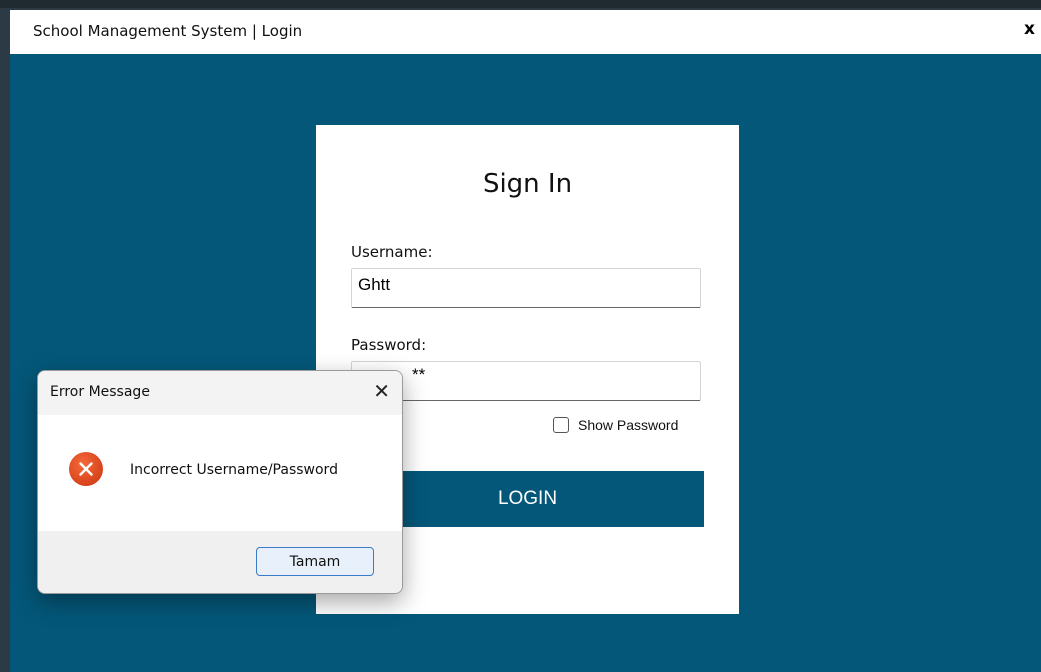 Image resolution: width=1041 pixels, height=672 pixels. Describe the element at coordinates (525, 32) in the screenshot. I see `window-titlebar: School Management System | Login x` at that location.